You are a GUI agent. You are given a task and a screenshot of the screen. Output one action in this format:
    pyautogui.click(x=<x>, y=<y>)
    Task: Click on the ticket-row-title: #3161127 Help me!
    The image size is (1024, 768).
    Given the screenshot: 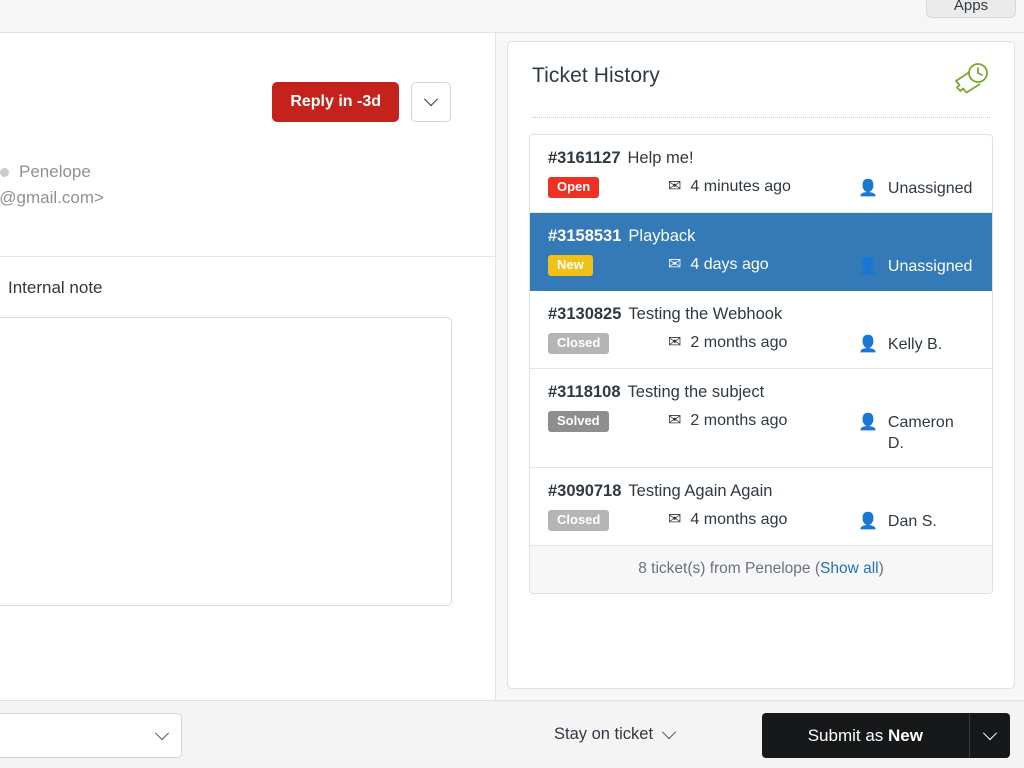 What is the action you would take?
    pyautogui.click(x=761, y=158)
    